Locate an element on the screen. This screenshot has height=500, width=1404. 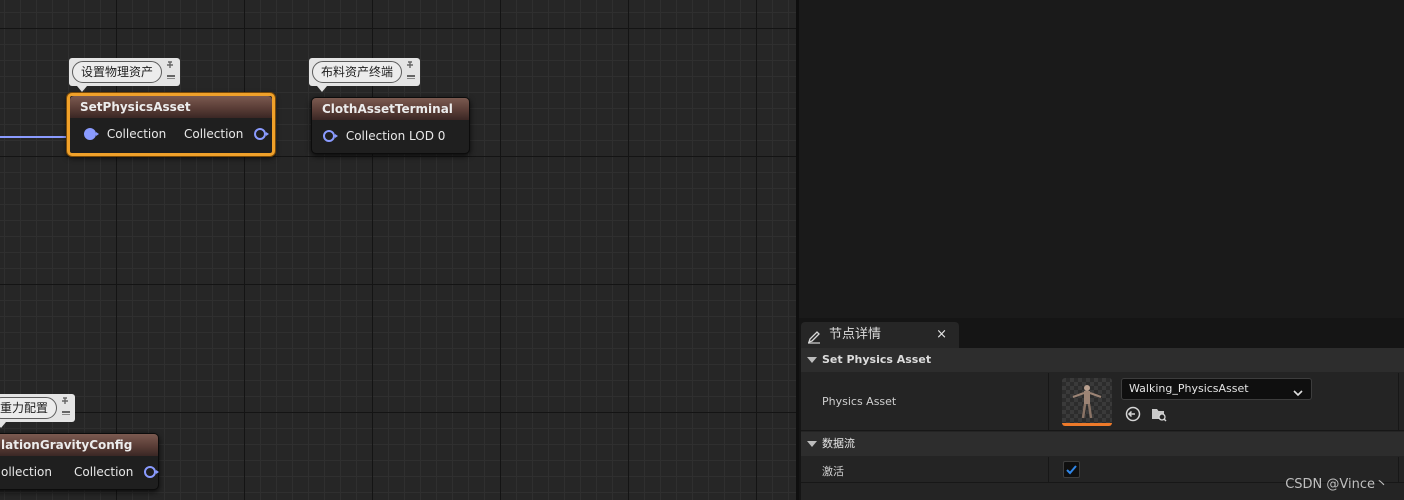
node-gravity-config: lationGravityConfig ollection Collection is located at coordinates (80, 461).